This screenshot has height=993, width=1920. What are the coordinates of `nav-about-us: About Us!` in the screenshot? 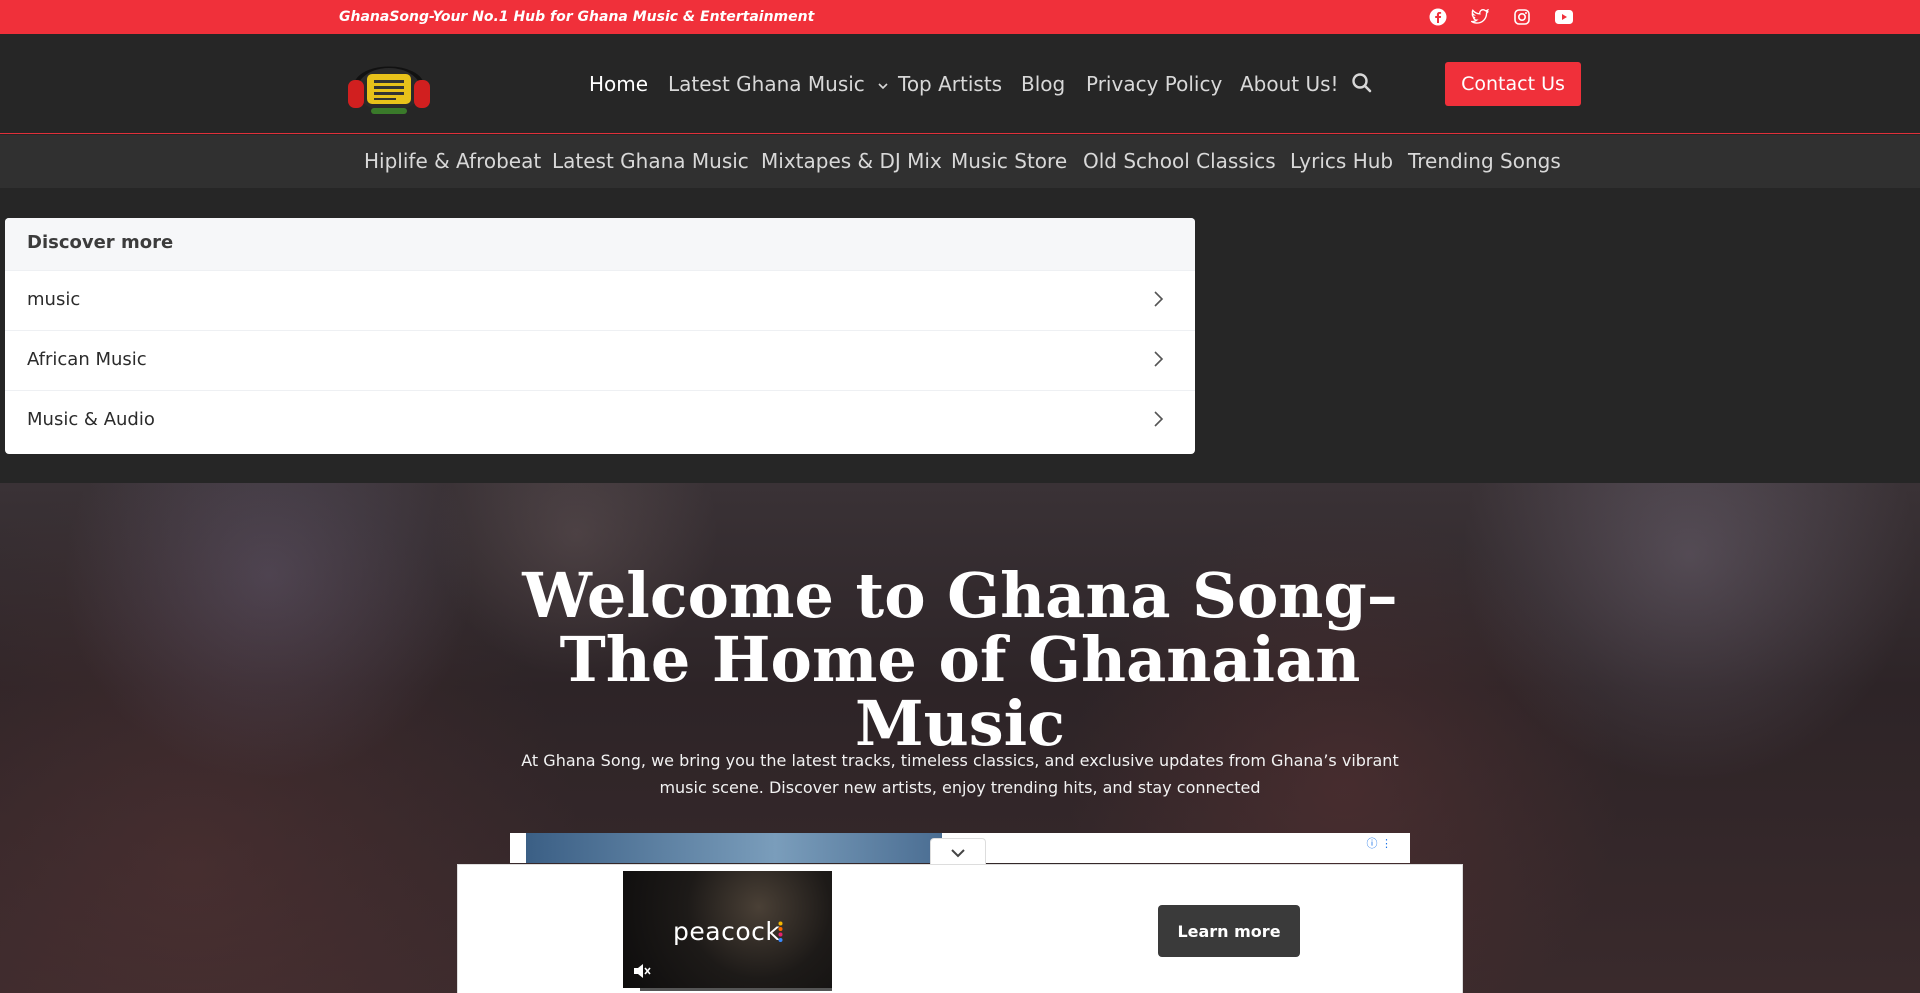 It's located at (1289, 84).